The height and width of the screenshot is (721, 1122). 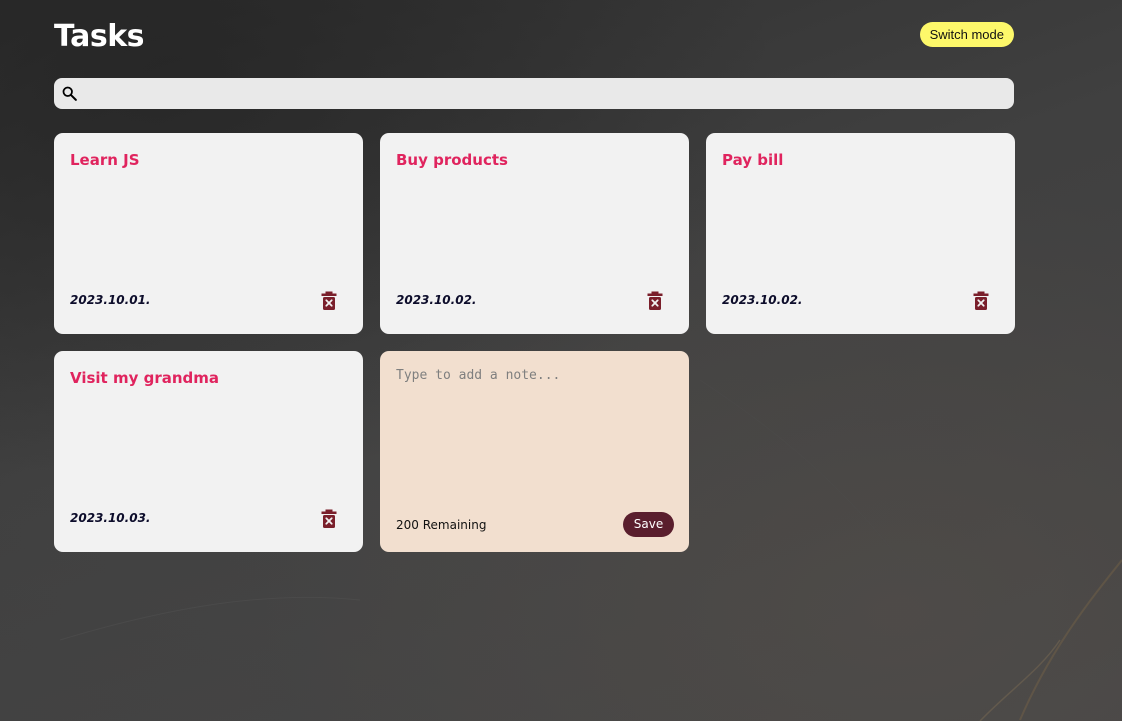 I want to click on note-card: Pay bill 2023.10.02., so click(x=860, y=233).